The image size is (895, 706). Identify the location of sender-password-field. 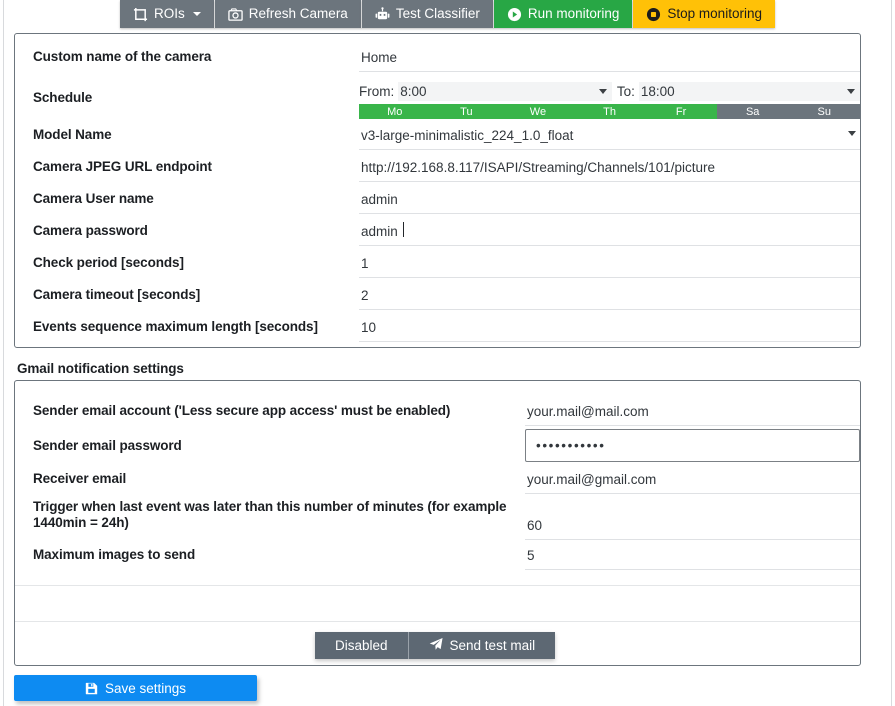
(692, 445).